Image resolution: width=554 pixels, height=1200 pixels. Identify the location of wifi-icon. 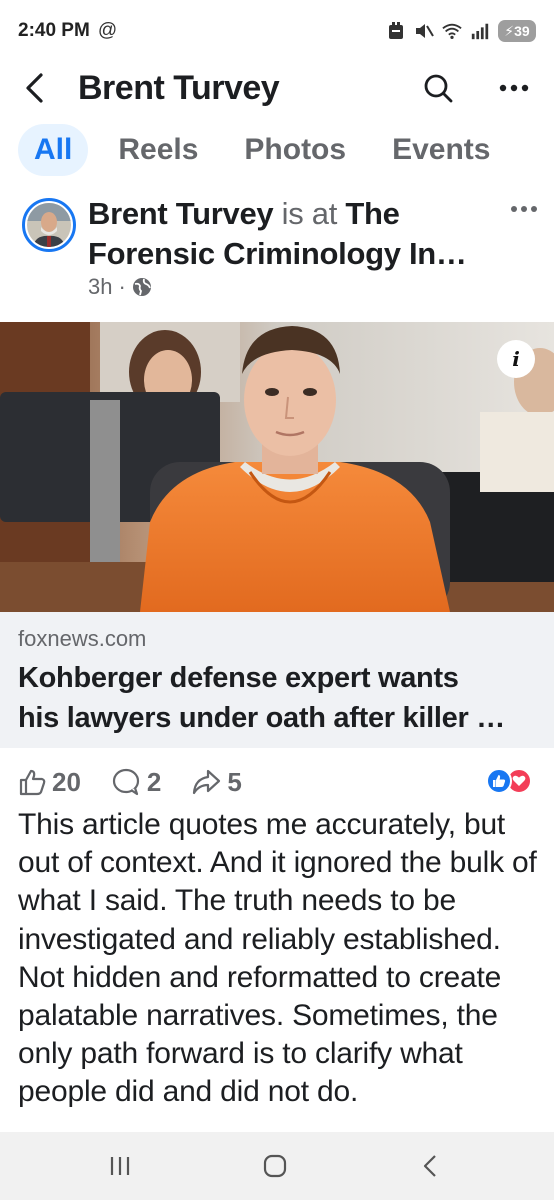
(452, 31).